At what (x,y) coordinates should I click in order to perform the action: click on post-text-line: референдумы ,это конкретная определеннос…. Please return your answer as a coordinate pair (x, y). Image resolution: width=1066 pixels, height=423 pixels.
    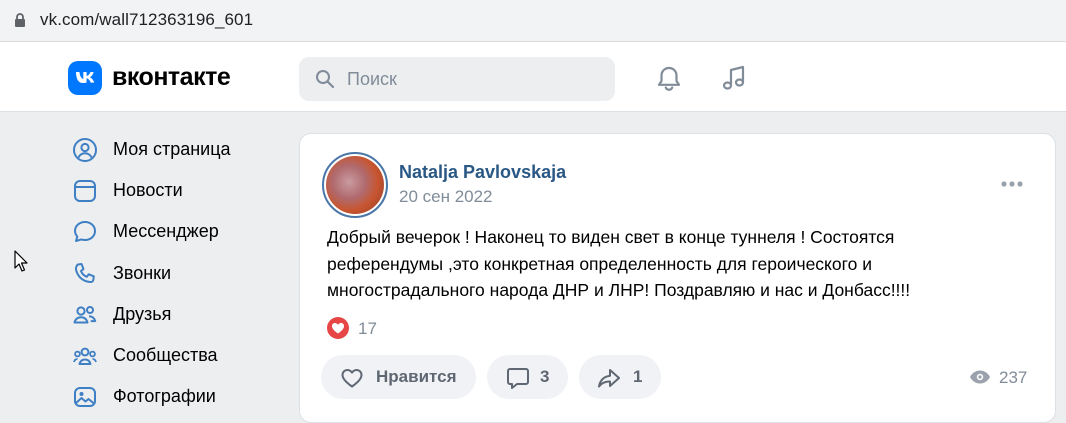
    Looking at the image, I should click on (600, 263).